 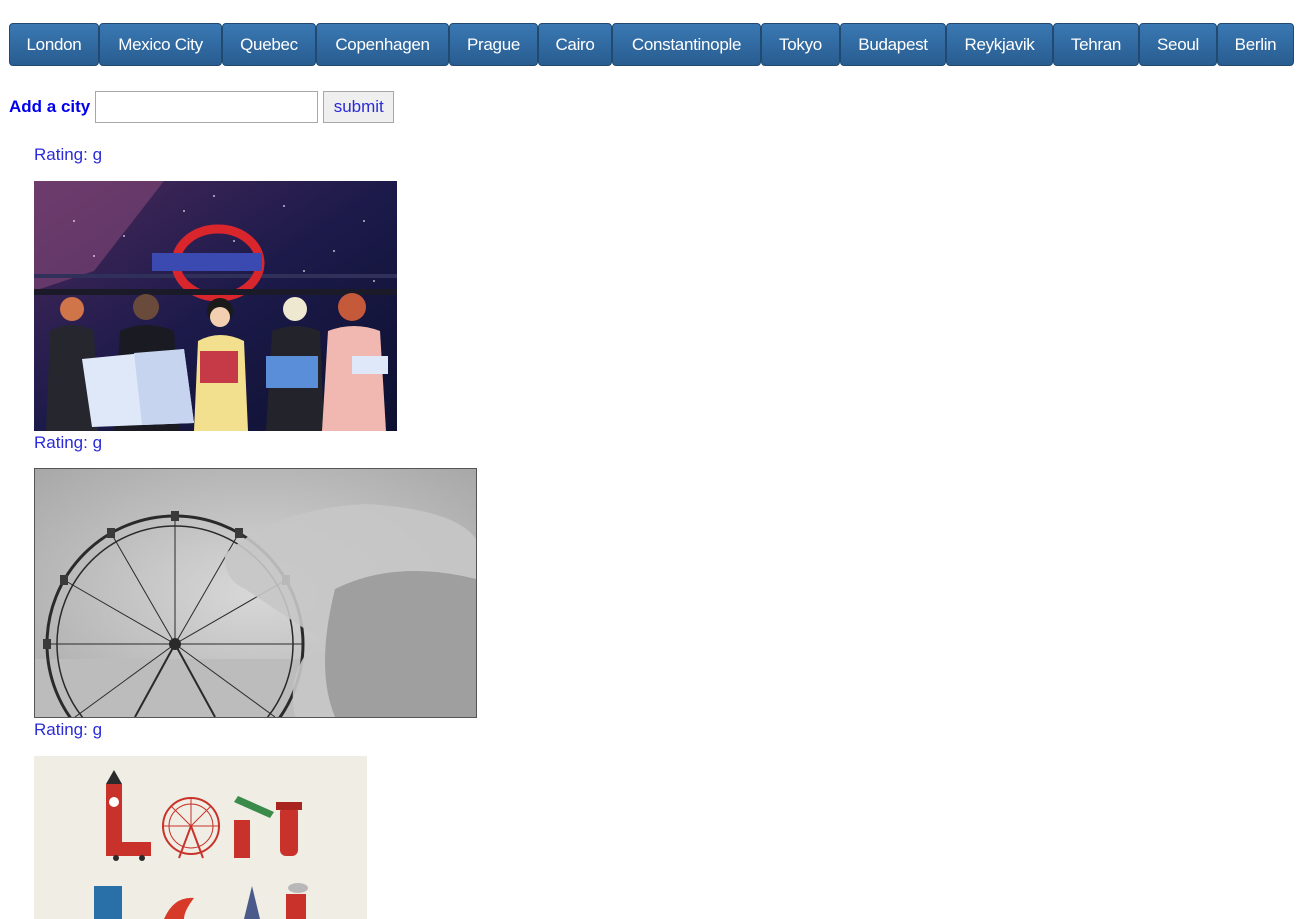 I want to click on city-input, so click(x=207, y=107).